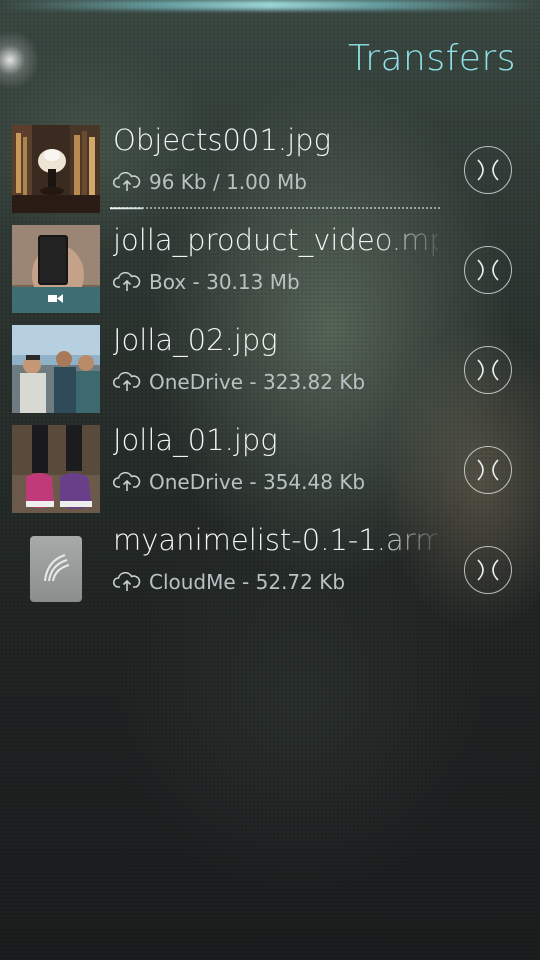 The height and width of the screenshot is (960, 540). What do you see at coordinates (431, 58) in the screenshot?
I see `page-title: Transfers` at bounding box center [431, 58].